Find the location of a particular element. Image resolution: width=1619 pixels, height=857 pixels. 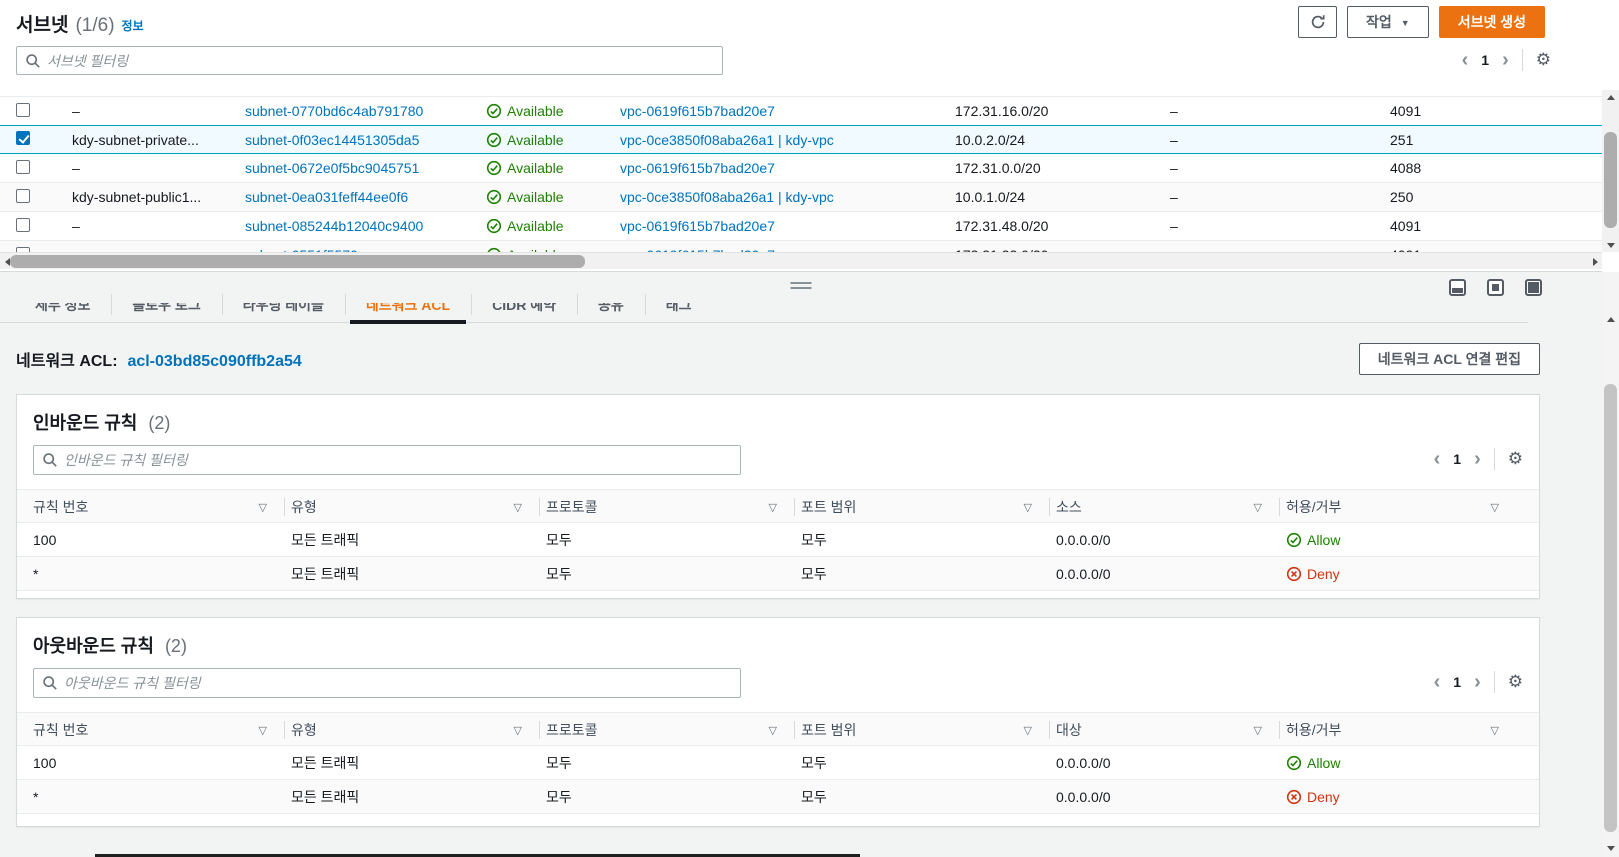

tab-network-acl: 네트워크 ACL is located at coordinates (407, 306).